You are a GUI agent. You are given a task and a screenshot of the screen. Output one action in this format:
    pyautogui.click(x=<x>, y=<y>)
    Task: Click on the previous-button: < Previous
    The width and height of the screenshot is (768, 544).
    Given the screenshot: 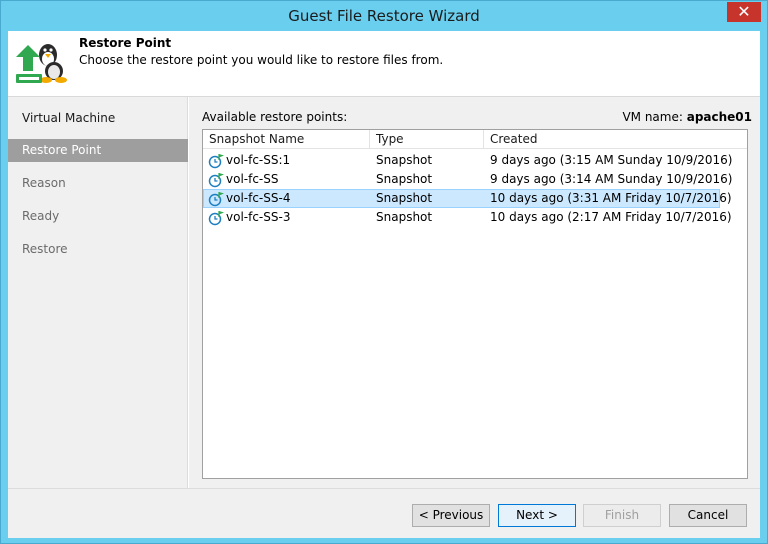 What is the action you would take?
    pyautogui.click(x=451, y=515)
    